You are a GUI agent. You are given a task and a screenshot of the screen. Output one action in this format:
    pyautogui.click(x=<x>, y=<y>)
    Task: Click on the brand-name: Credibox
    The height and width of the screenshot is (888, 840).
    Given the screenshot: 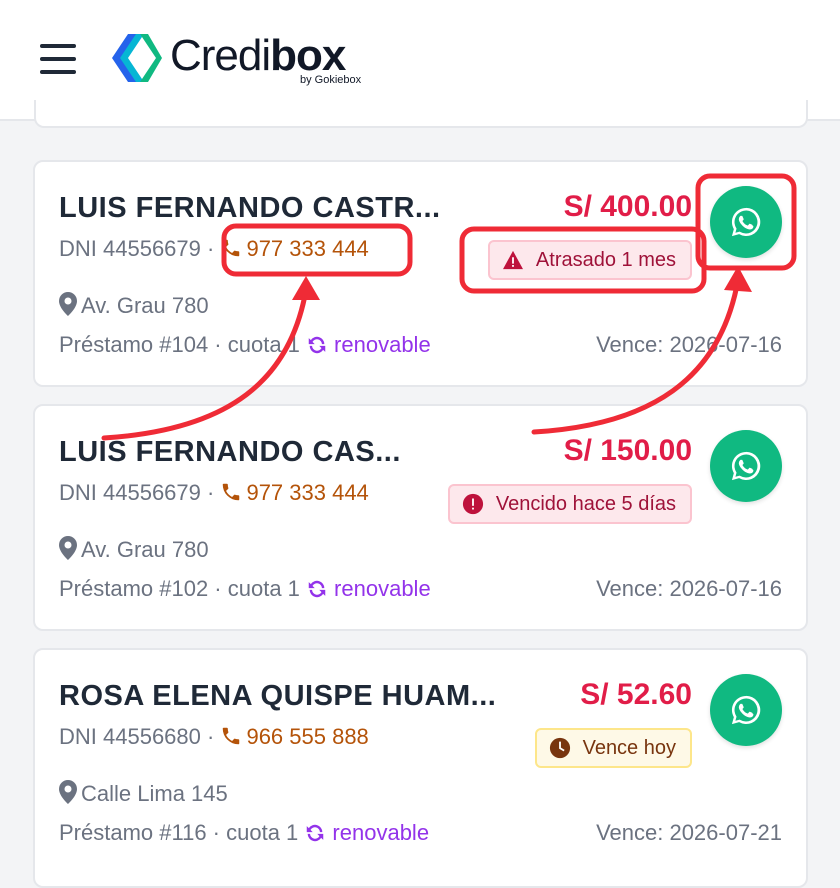 What is the action you would take?
    pyautogui.click(x=258, y=55)
    